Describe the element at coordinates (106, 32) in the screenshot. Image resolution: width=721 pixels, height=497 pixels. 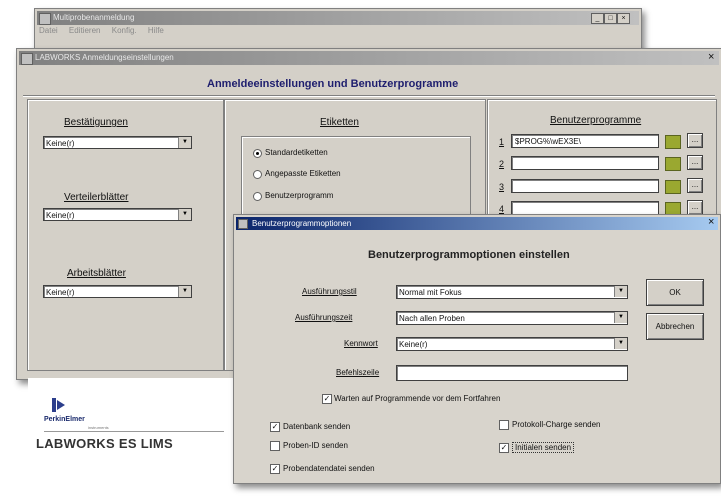
I see `menu-bar: Datei Editieren Konfig. Hilfe` at that location.